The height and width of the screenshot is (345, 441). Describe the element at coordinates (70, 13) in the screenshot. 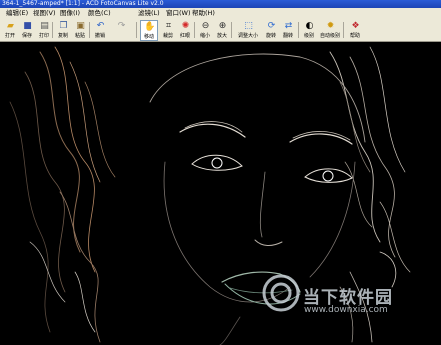

I see `menu-image: 图像(I)` at that location.